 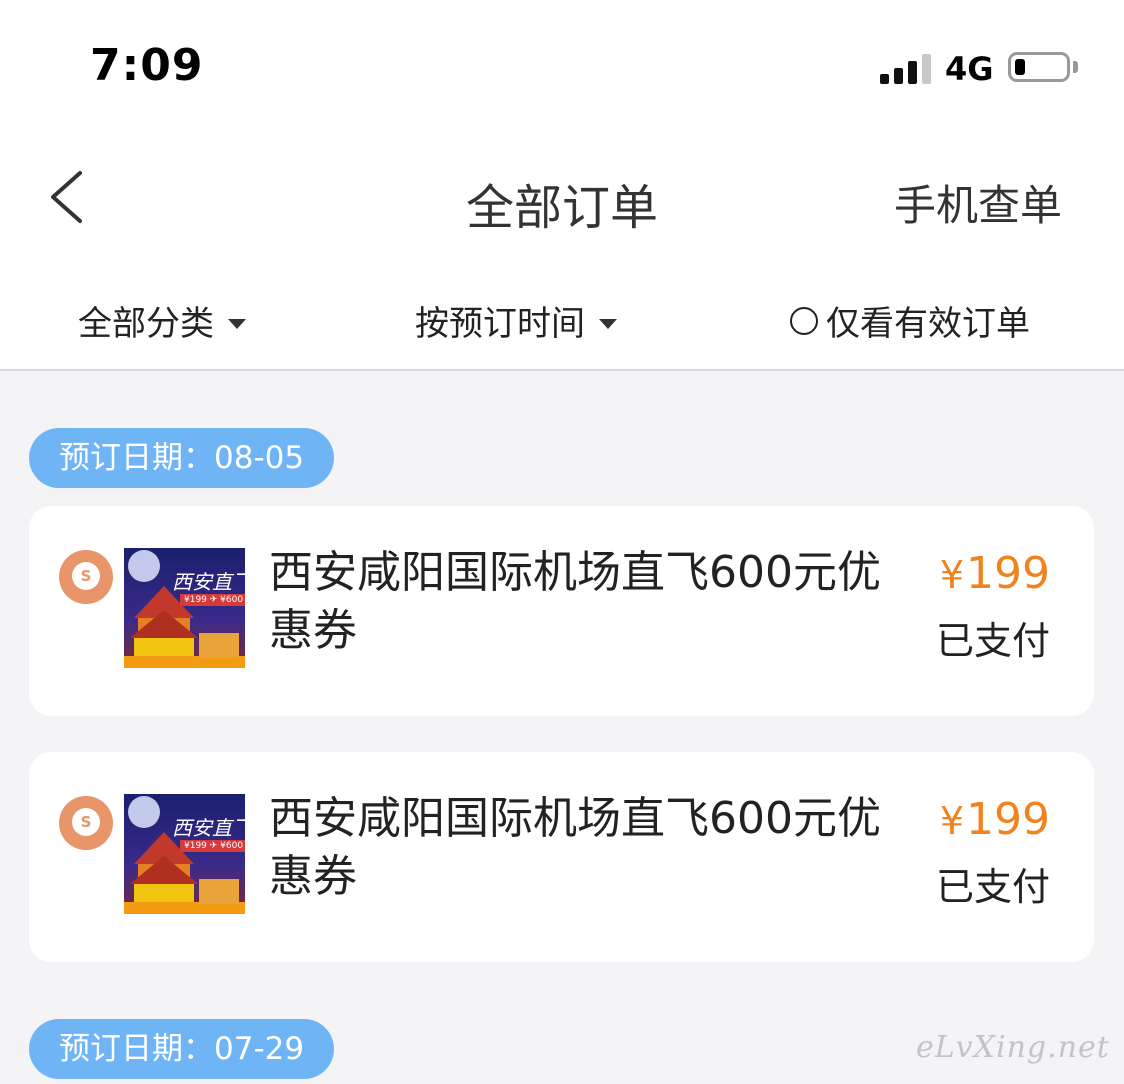 What do you see at coordinates (182, 458) in the screenshot?
I see `date-group-label: 预订日期：08-05` at bounding box center [182, 458].